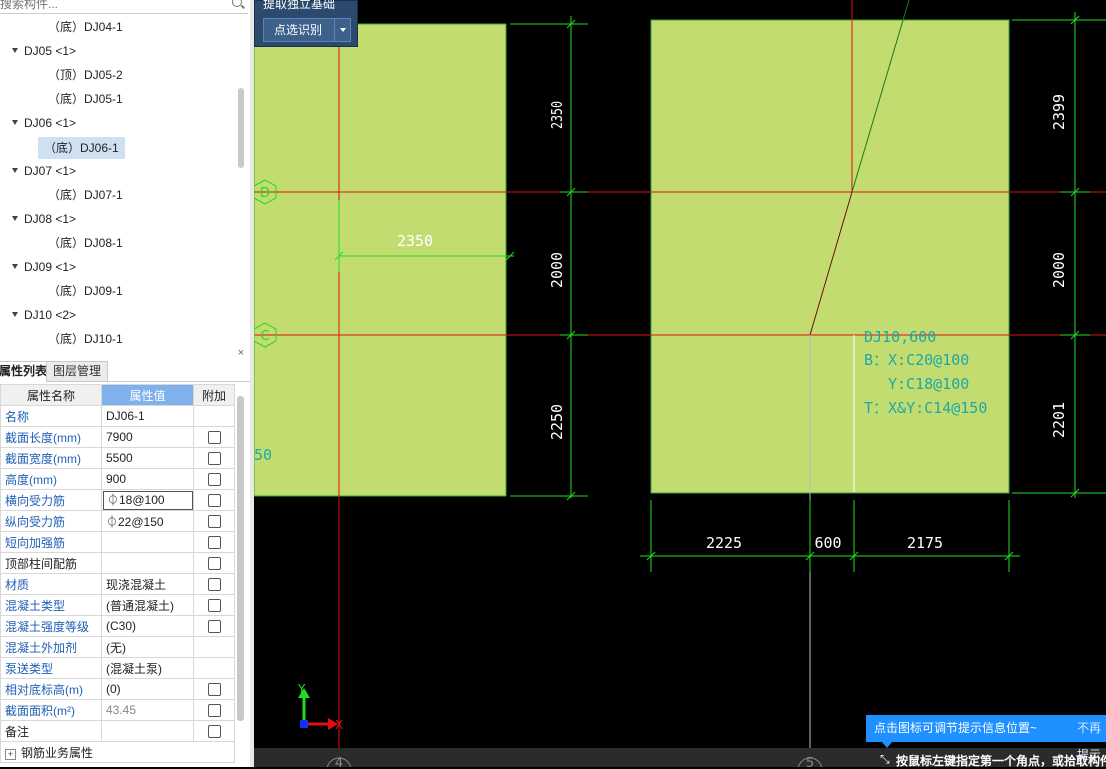 The image size is (1106, 769). I want to click on property-value: 43.45, so click(147, 710).